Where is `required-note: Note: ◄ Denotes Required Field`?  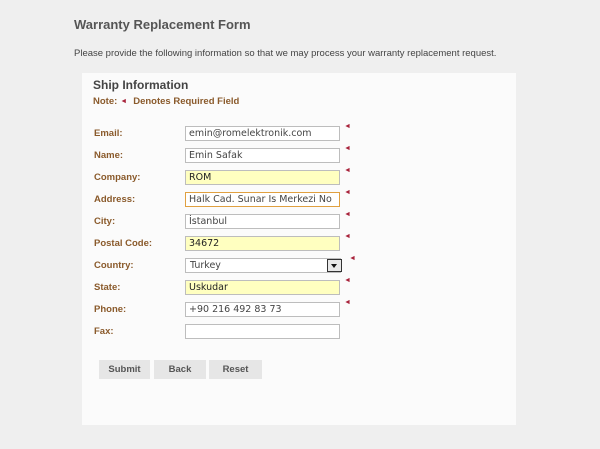
required-note: Note: ◄ Denotes Required Field is located at coordinates (166, 101).